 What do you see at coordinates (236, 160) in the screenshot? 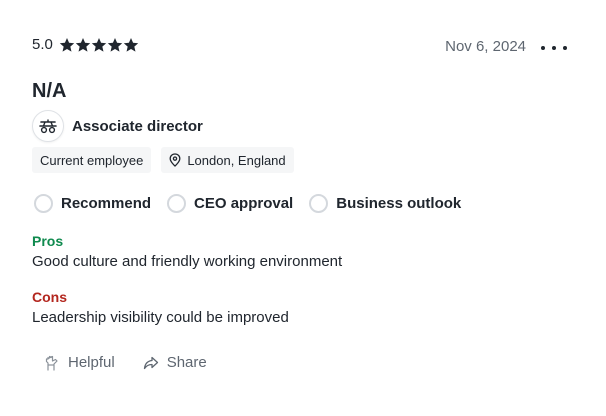
I see `location-label: London, England` at bounding box center [236, 160].